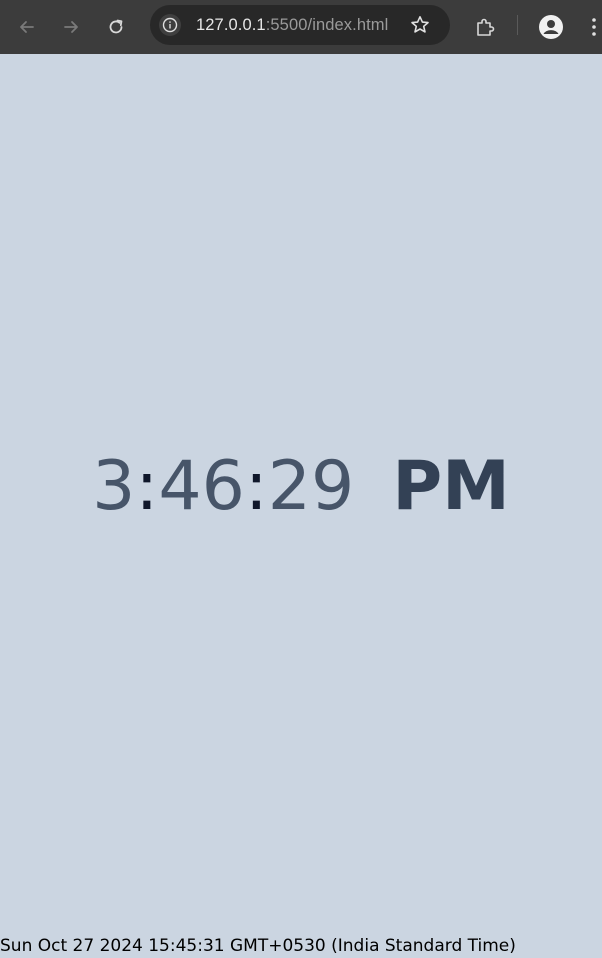 The height and width of the screenshot is (958, 602). Describe the element at coordinates (420, 25) in the screenshot. I see `star-icon` at that location.